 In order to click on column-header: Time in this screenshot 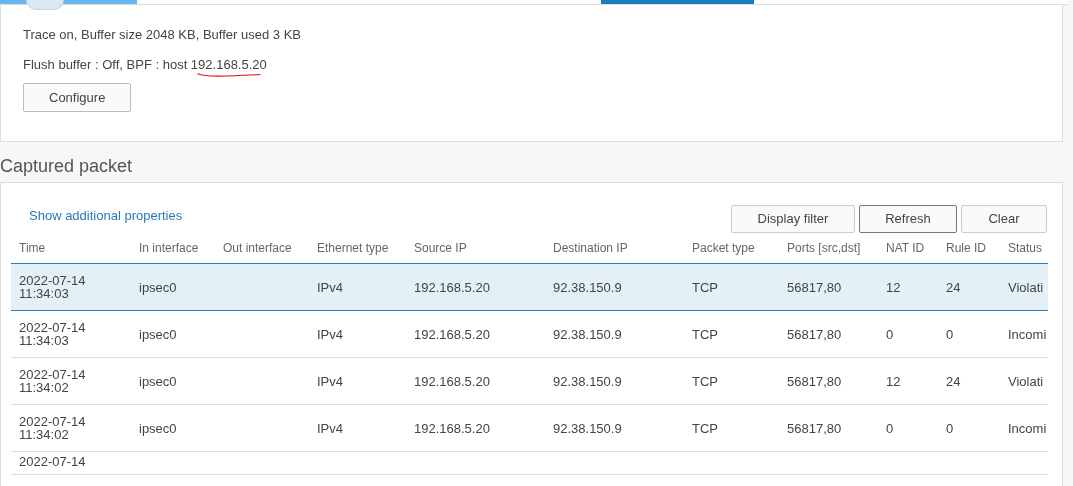, I will do `click(32, 248)`.